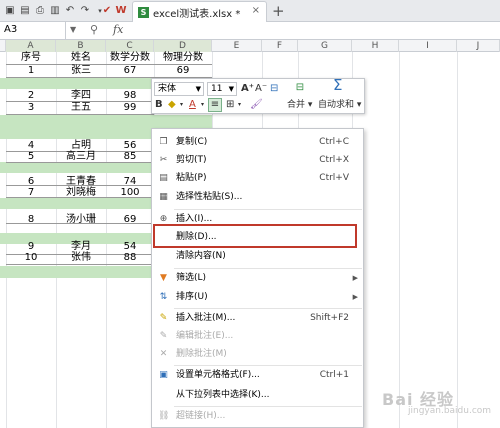 This screenshot has height=428, width=500. I want to click on align-center-icon: ≡, so click(215, 105).